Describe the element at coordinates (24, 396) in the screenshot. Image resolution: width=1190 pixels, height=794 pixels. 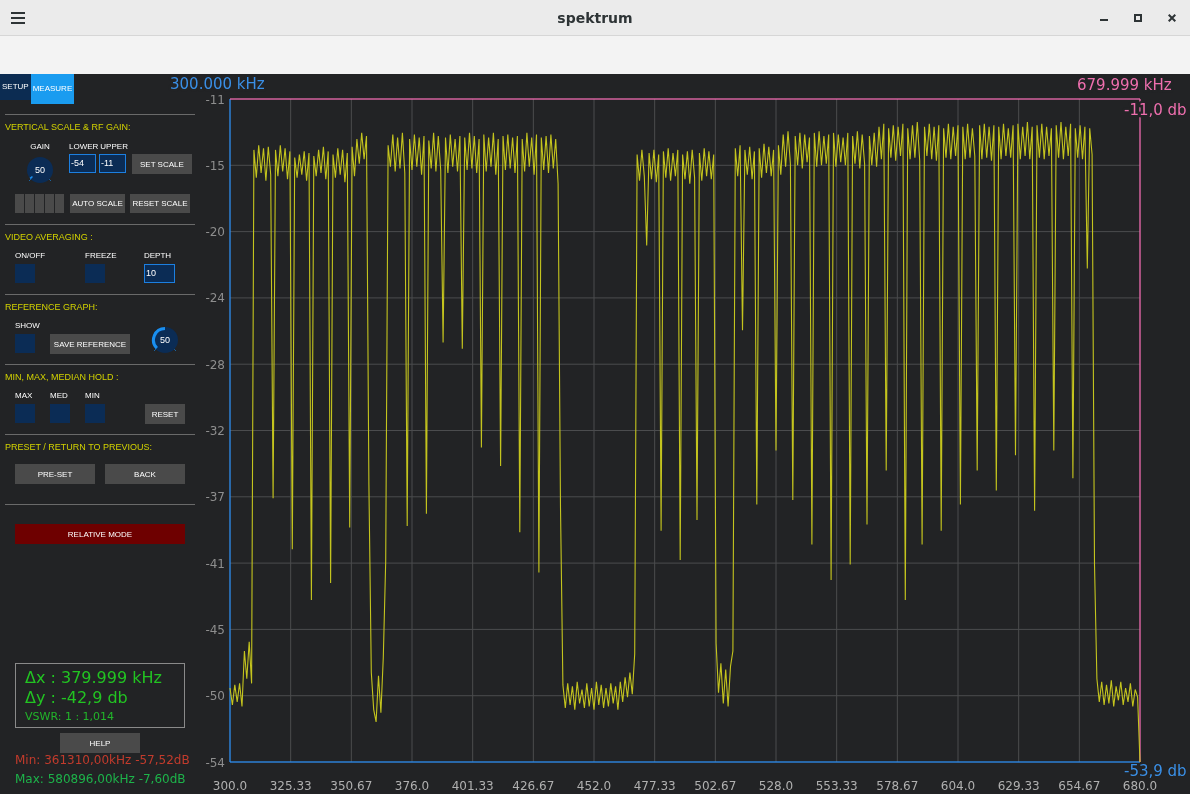
I see `control-label: MAX` at that location.